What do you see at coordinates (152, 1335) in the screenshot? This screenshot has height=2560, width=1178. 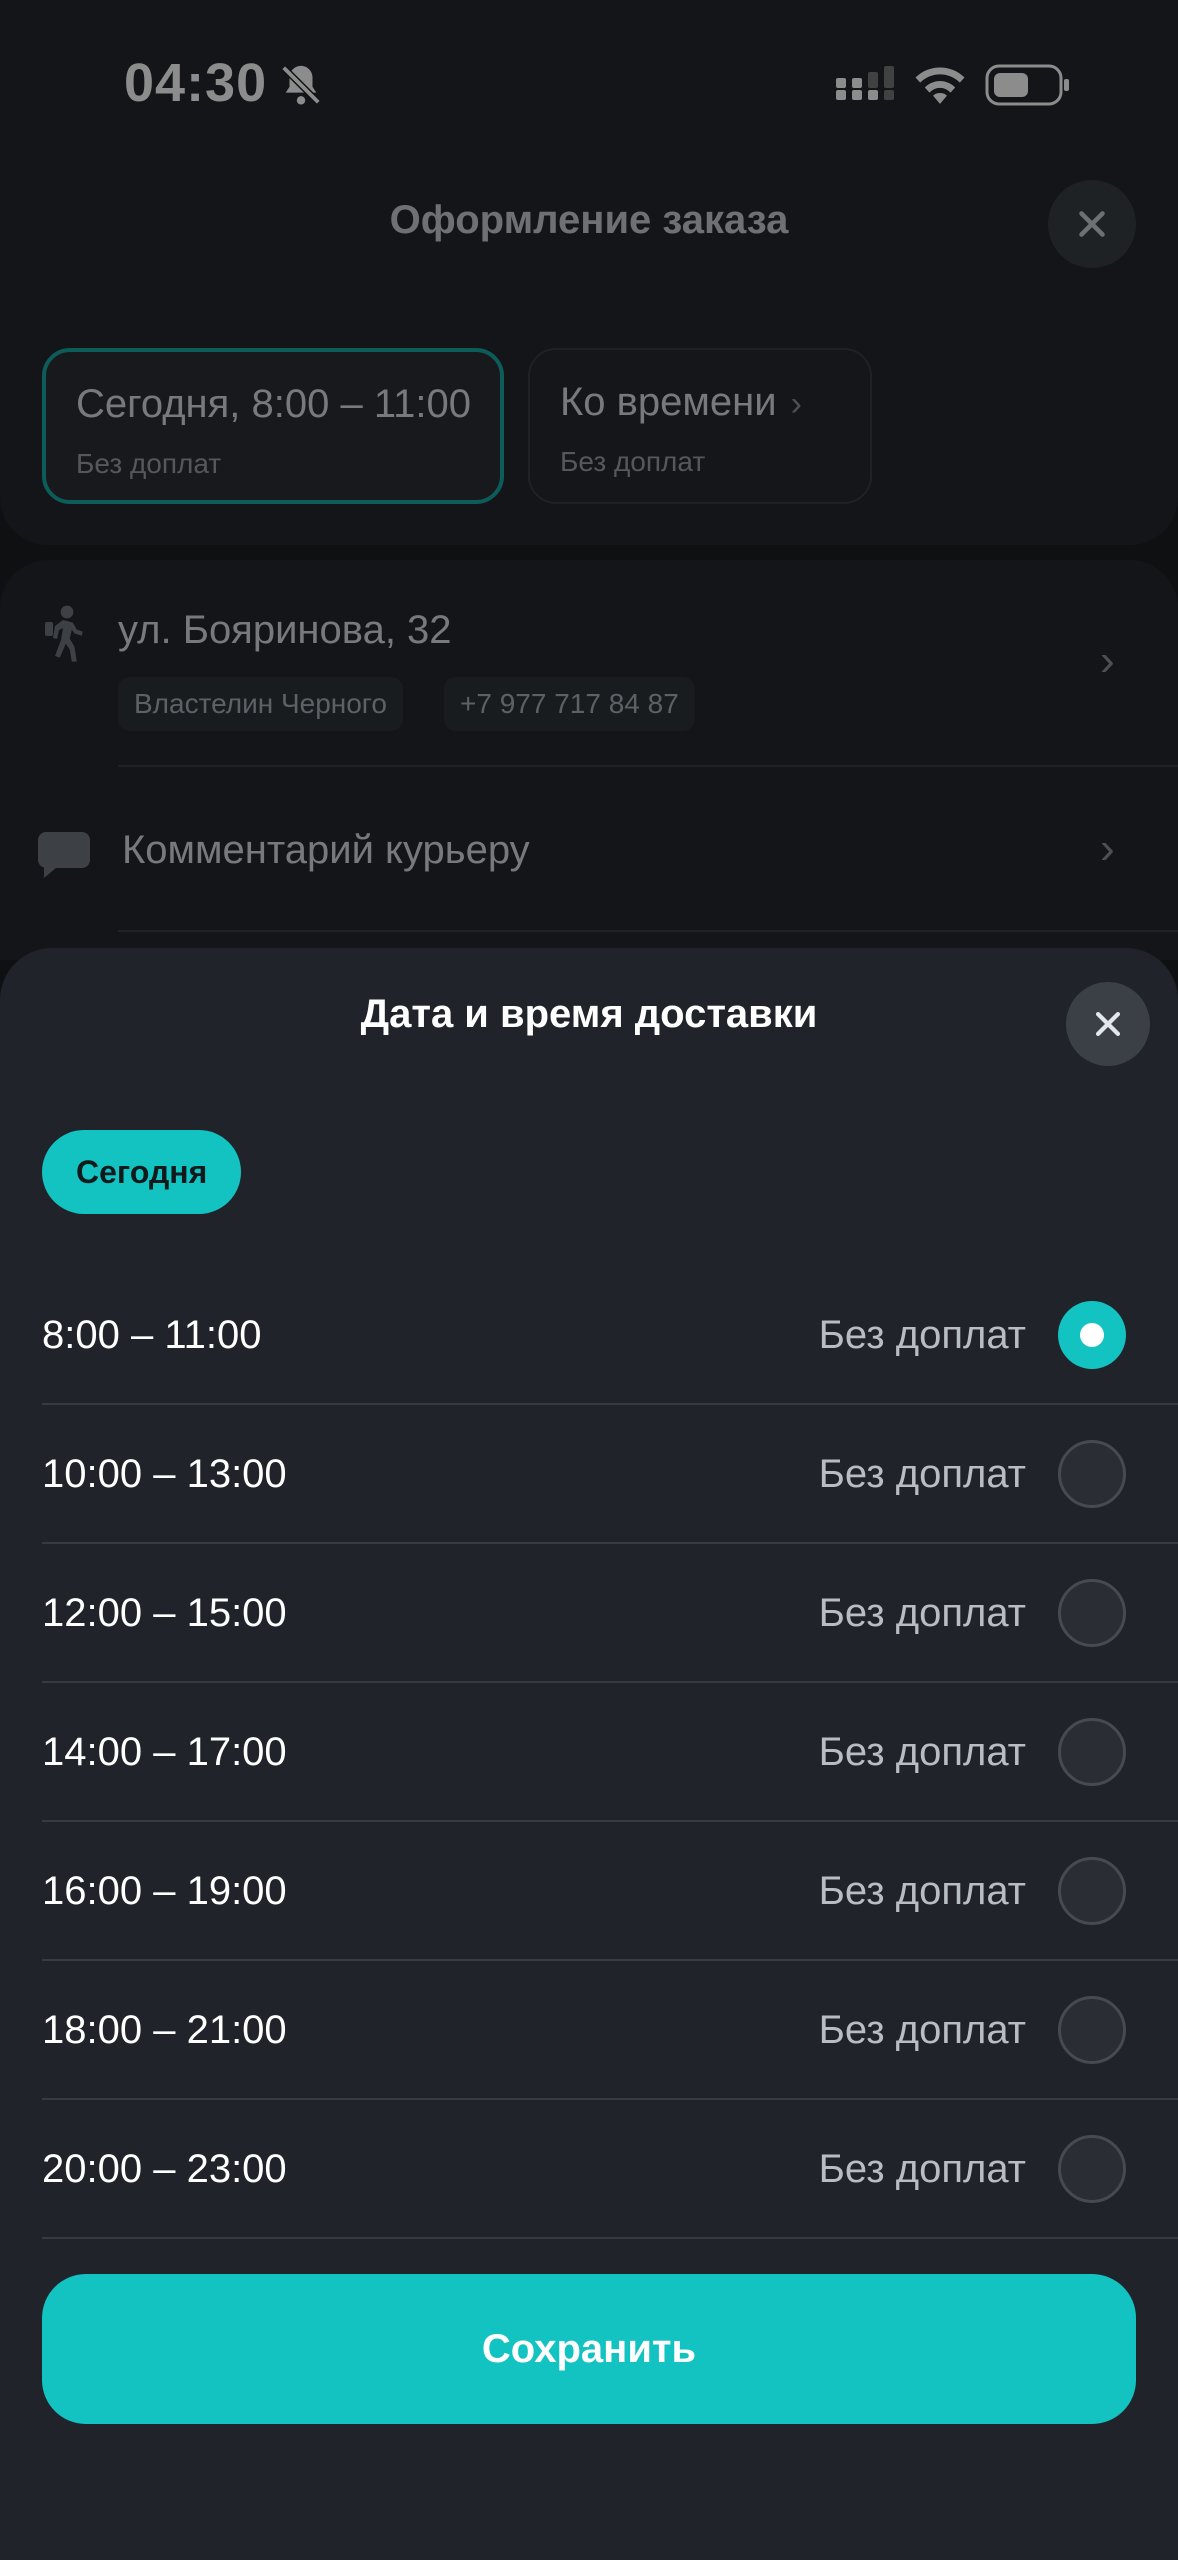 I see `slot-time: 8:00 – 11:00` at bounding box center [152, 1335].